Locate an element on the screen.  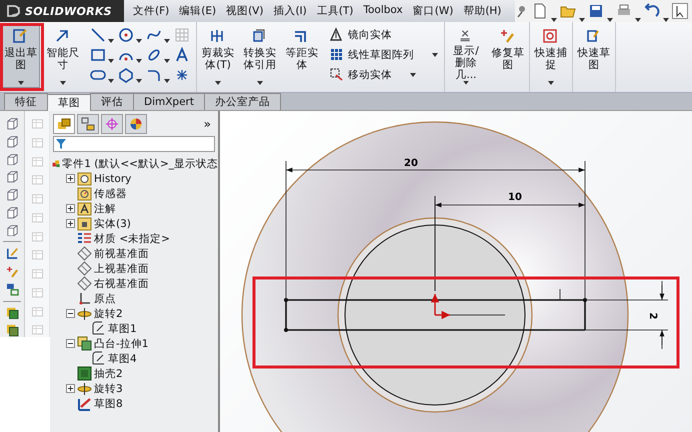
text-tool-icon is located at coordinates (182, 55).